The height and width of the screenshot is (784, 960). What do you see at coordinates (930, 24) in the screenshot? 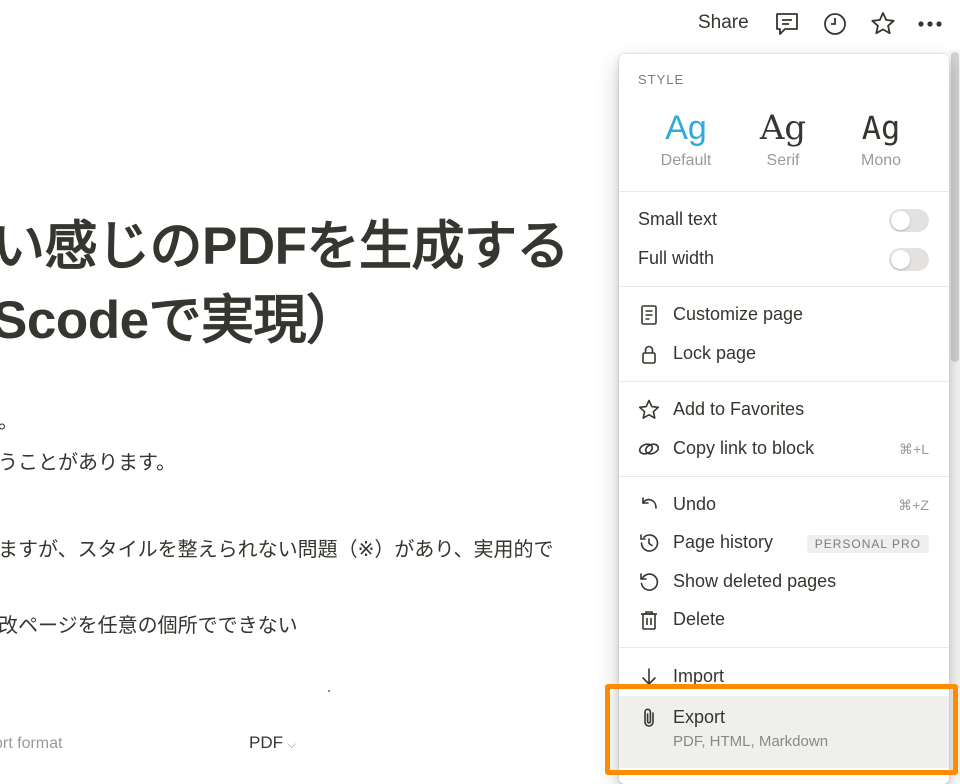
I see `more-icon` at bounding box center [930, 24].